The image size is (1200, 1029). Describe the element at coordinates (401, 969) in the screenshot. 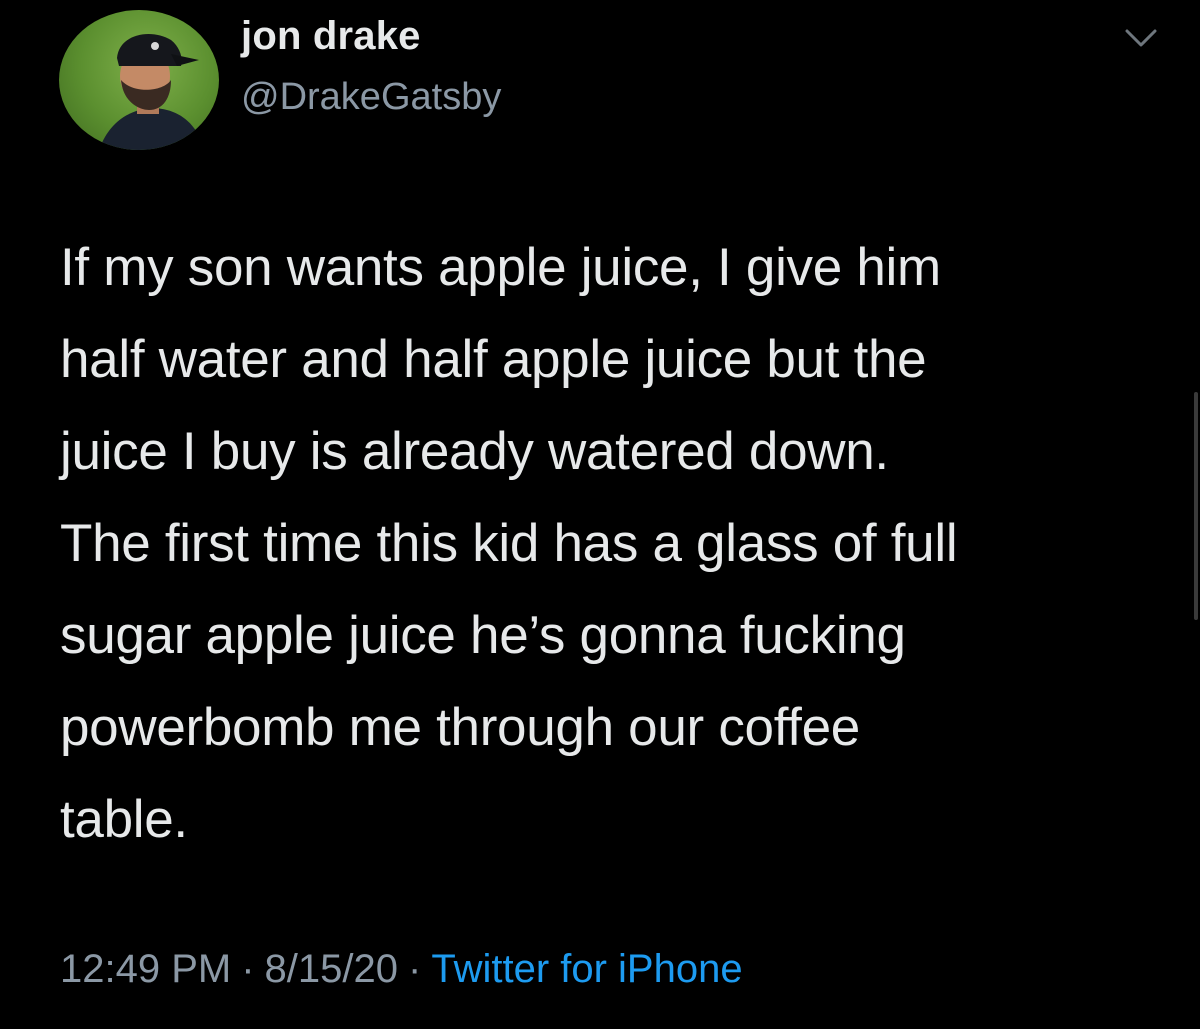

I see `tweet-meta: 12:49 PM · 8/15/20 · Twitter for iPhone` at that location.